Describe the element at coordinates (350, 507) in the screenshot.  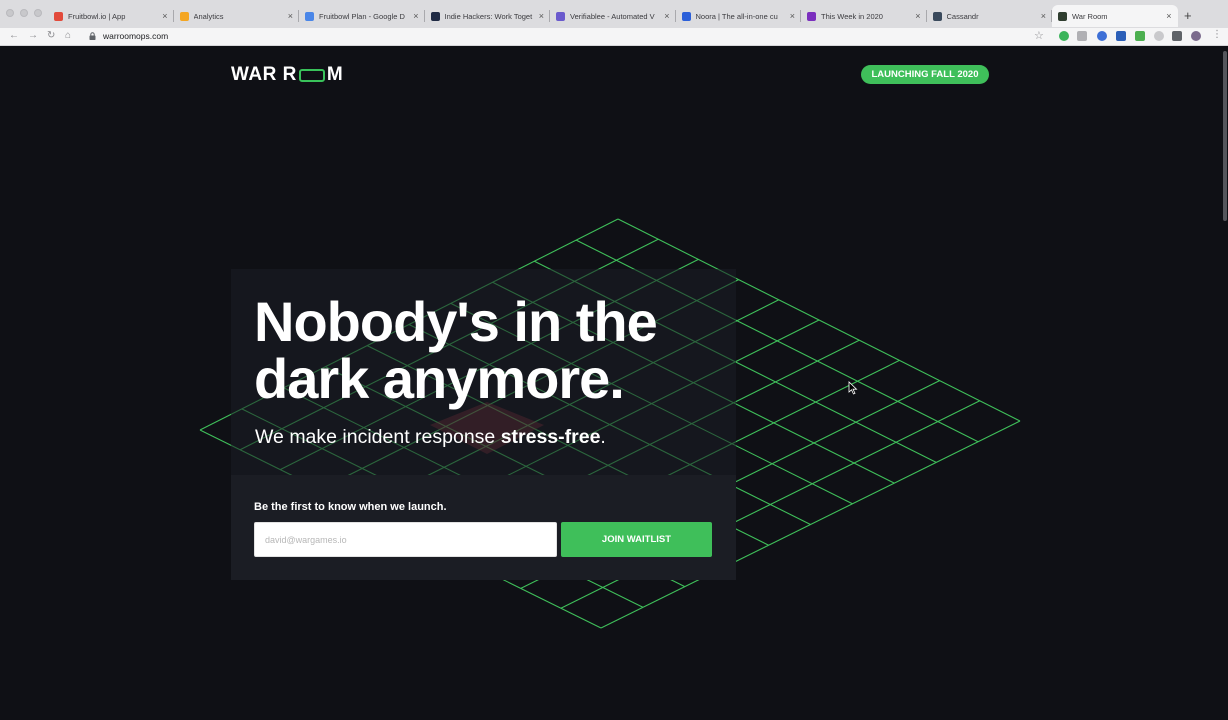
I see `waitlist-label: Be the first to know when we launch.` at that location.